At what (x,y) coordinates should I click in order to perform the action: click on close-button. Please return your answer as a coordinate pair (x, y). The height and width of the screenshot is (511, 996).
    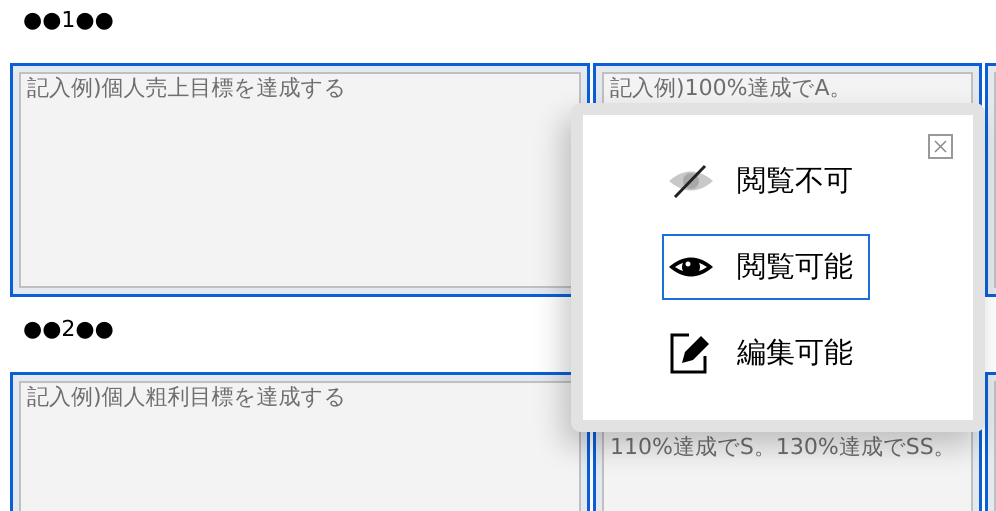
    Looking at the image, I should click on (940, 146).